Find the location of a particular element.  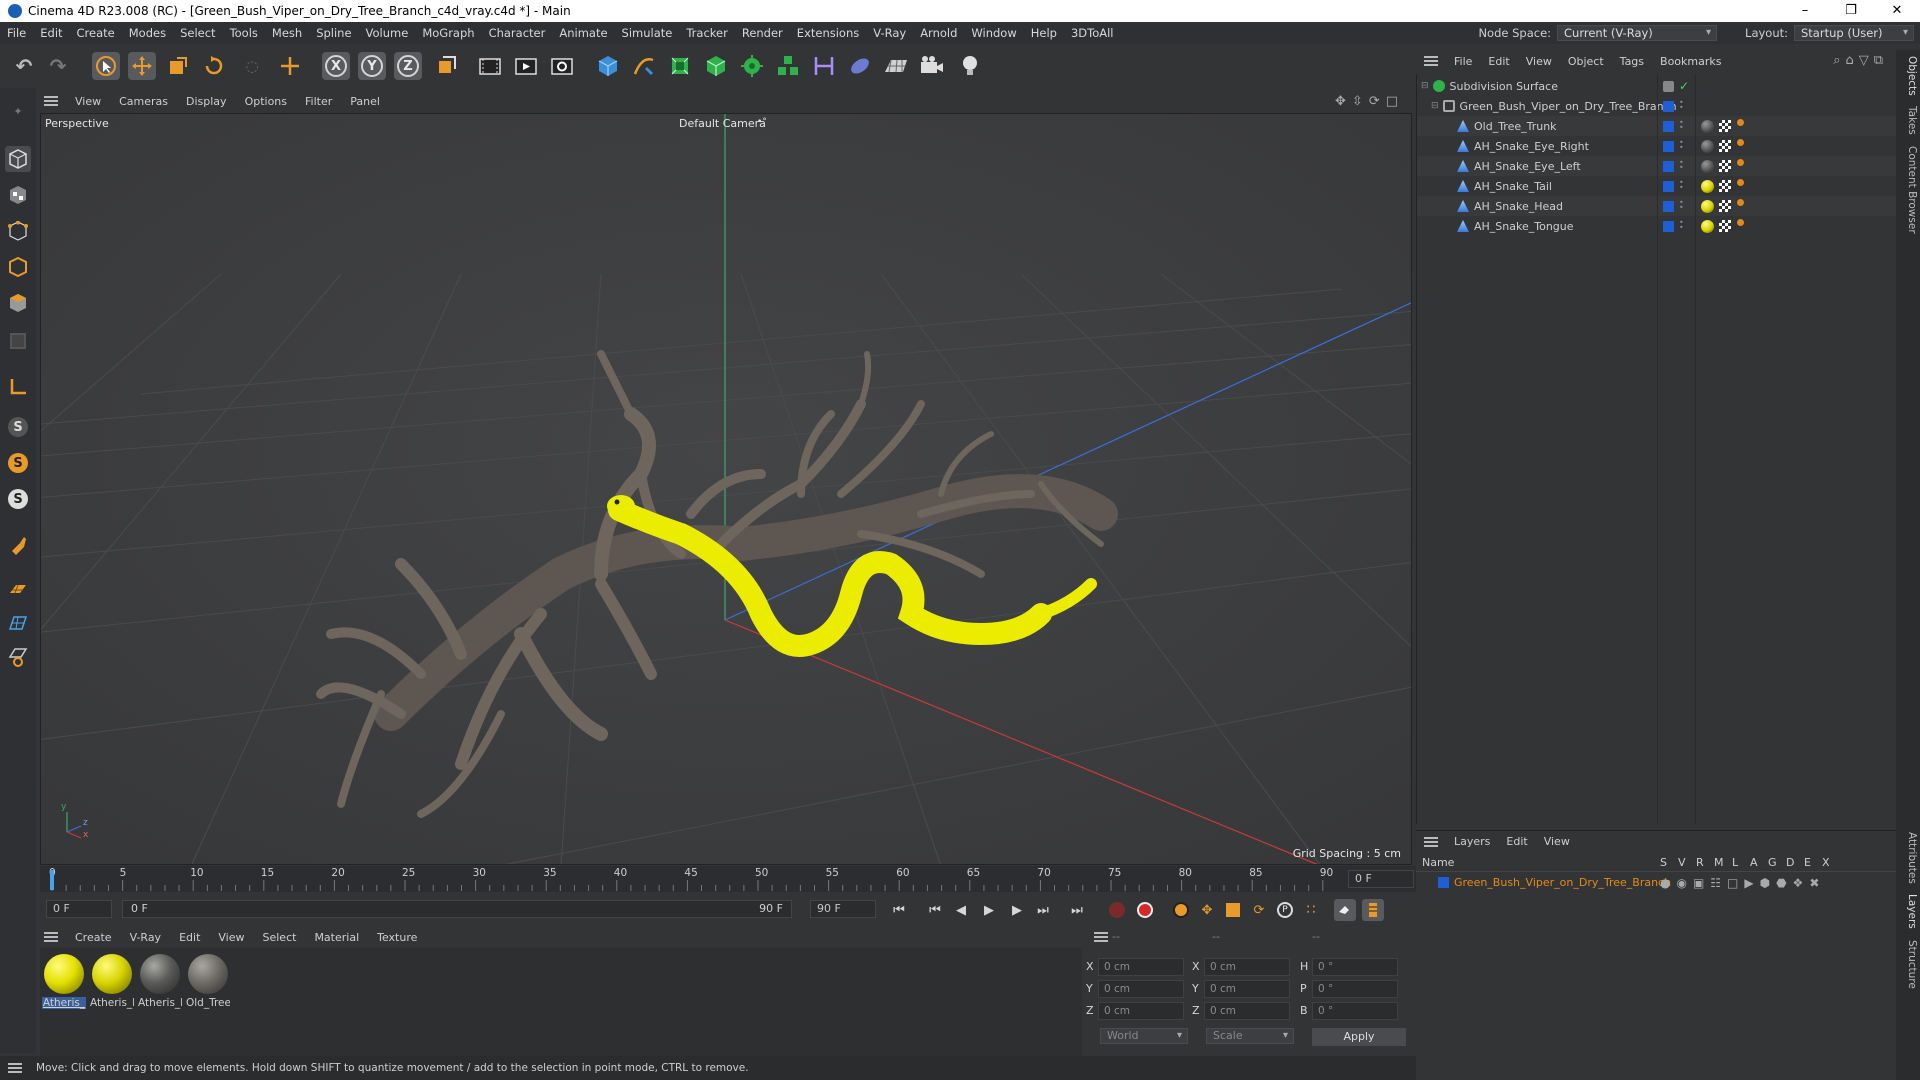

texture-mode-icon is located at coordinates (18, 195).